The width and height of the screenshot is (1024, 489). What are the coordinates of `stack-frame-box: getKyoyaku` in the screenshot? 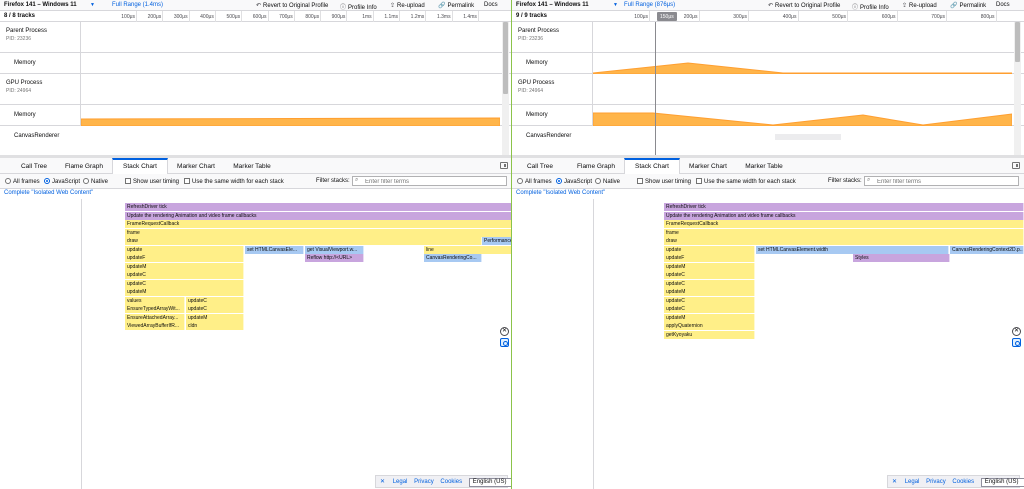 It's located at (709, 334).